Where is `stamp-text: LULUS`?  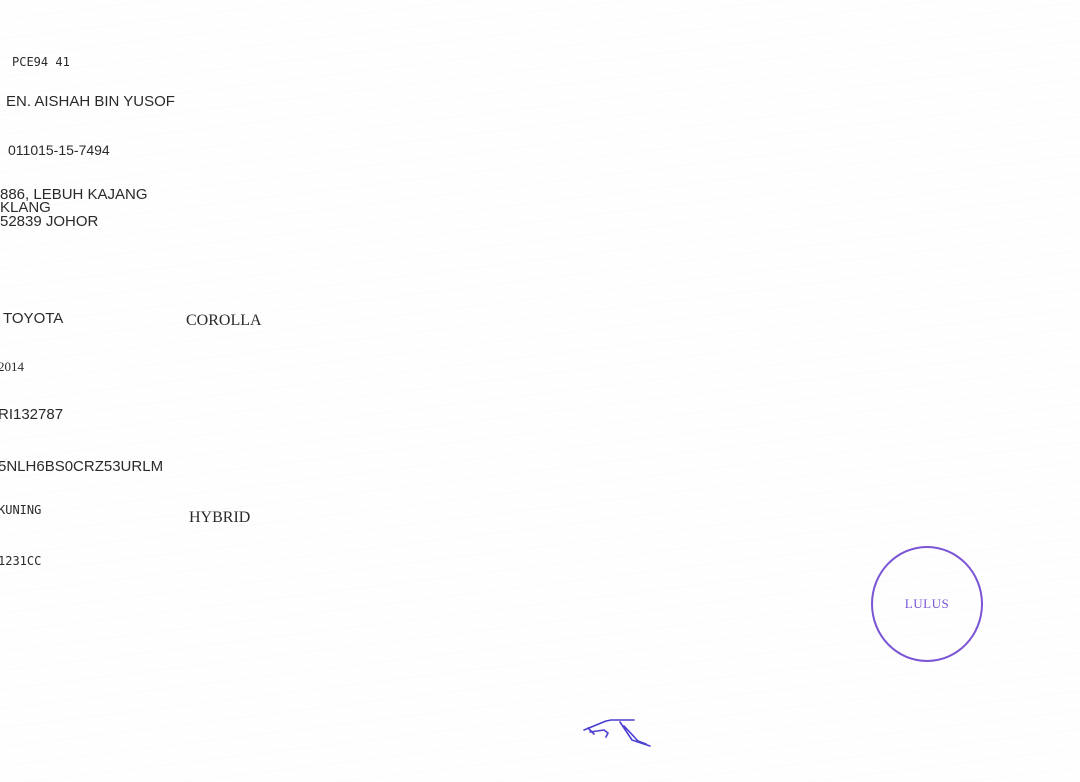 stamp-text: LULUS is located at coordinates (927, 603).